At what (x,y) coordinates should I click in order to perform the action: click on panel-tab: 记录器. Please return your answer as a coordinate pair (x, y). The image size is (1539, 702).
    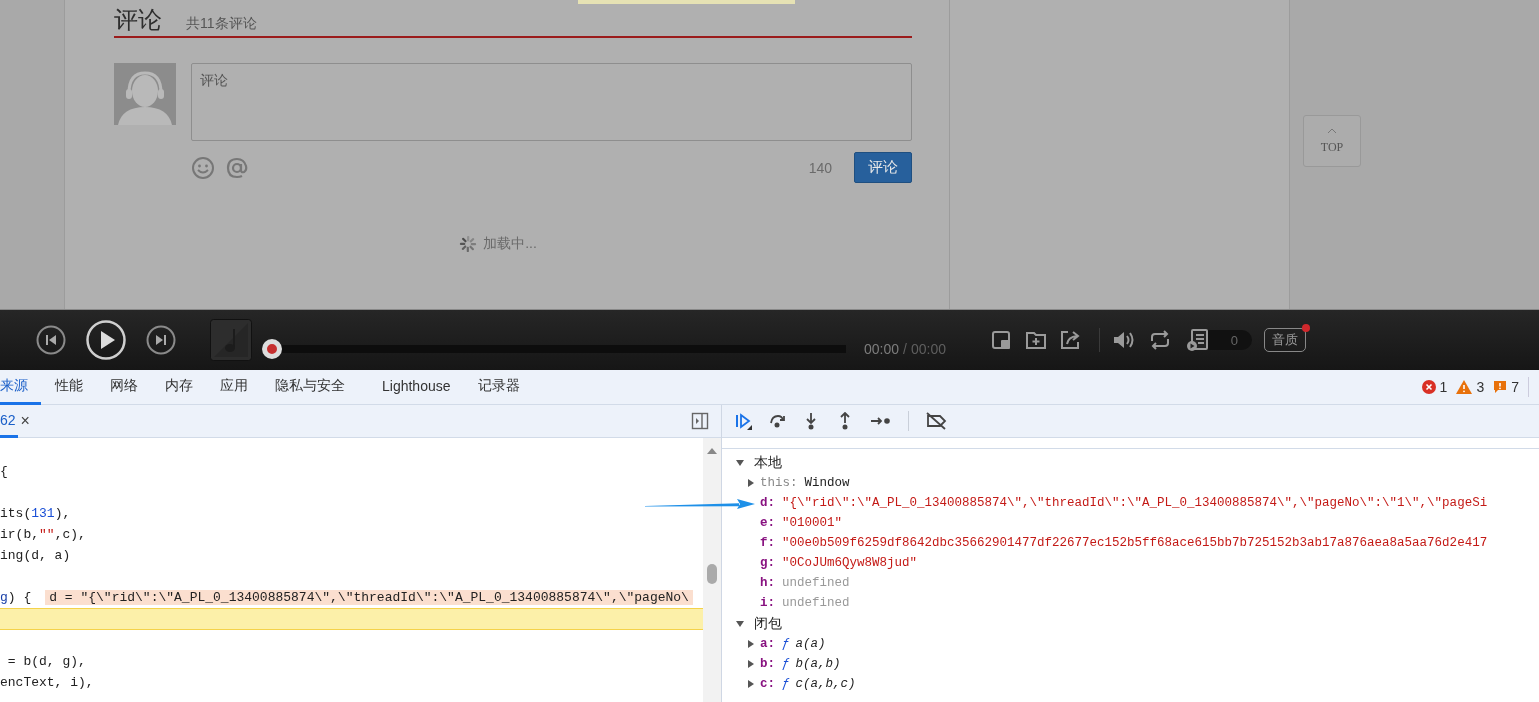
    Looking at the image, I should click on (498, 387).